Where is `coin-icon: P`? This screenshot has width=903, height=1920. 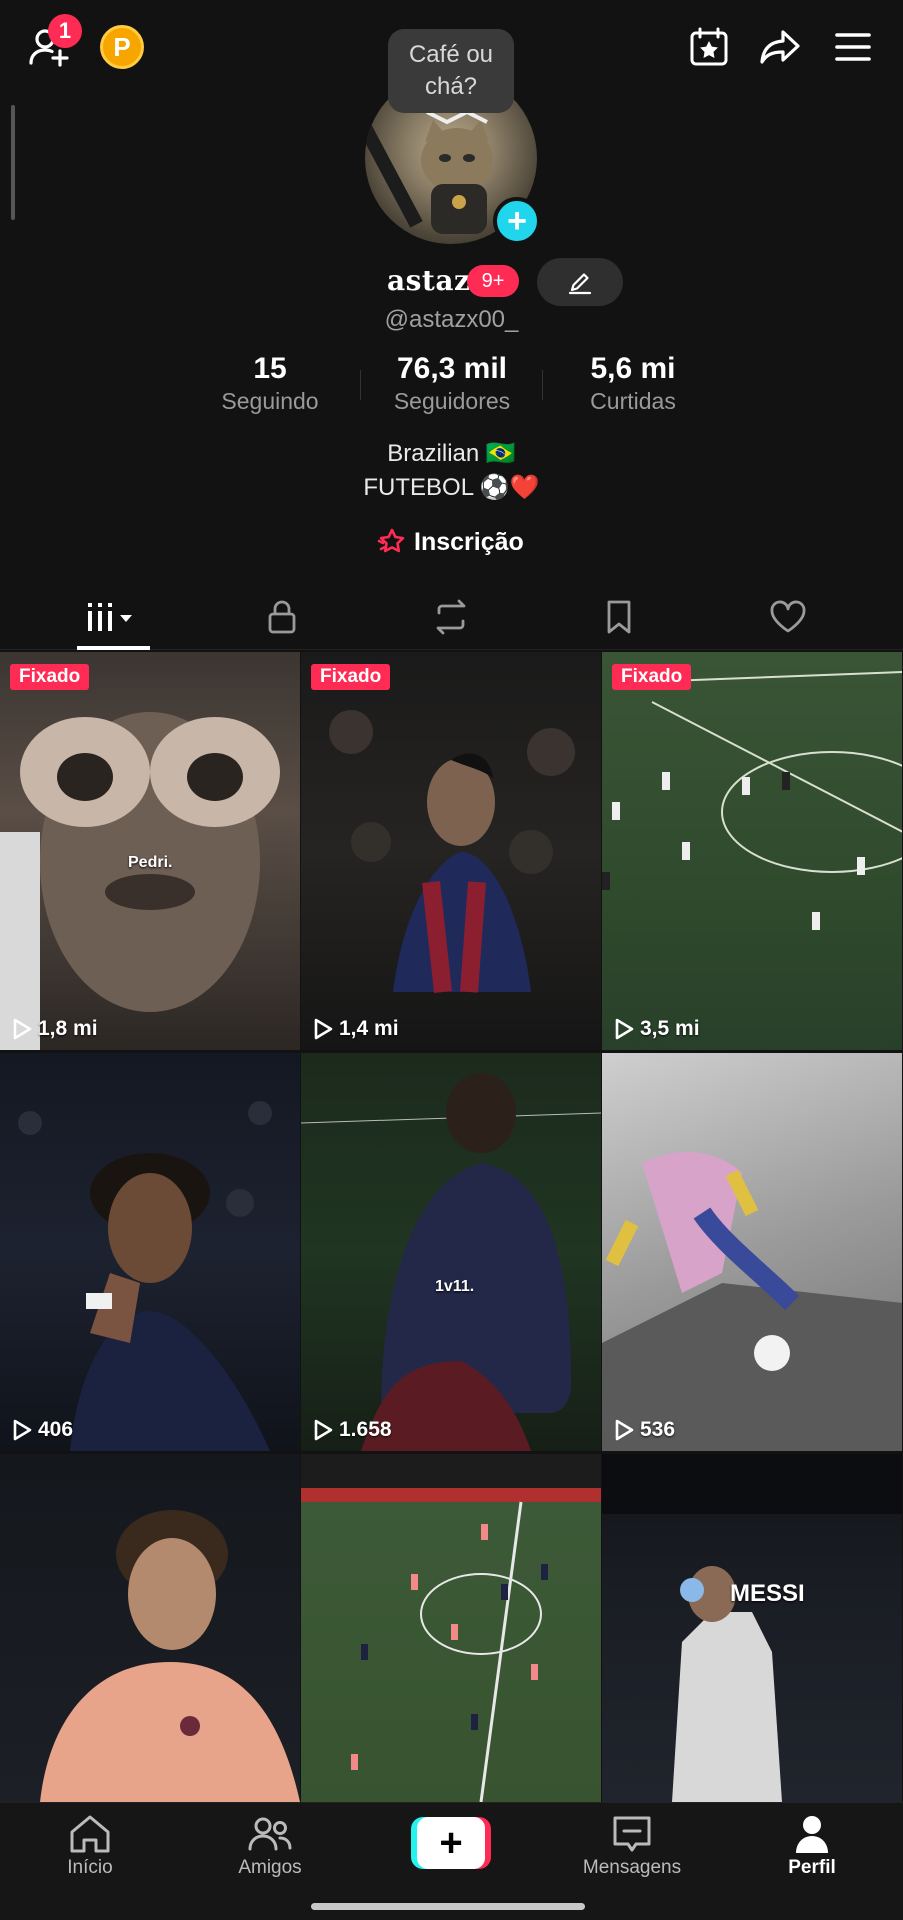 coin-icon: P is located at coordinates (122, 47).